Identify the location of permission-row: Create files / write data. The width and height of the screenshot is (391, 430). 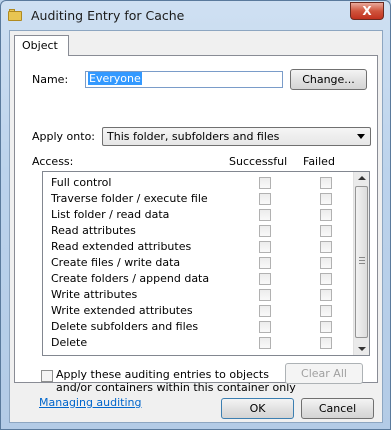
(198, 262).